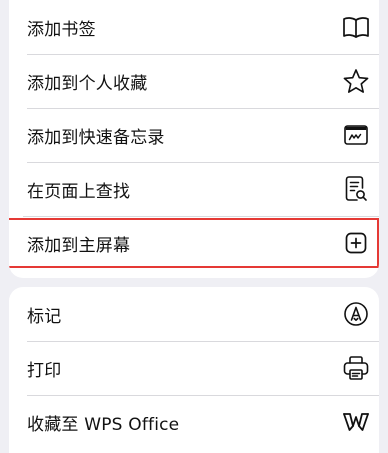  I want to click on markup-item: 标记, so click(194, 314).